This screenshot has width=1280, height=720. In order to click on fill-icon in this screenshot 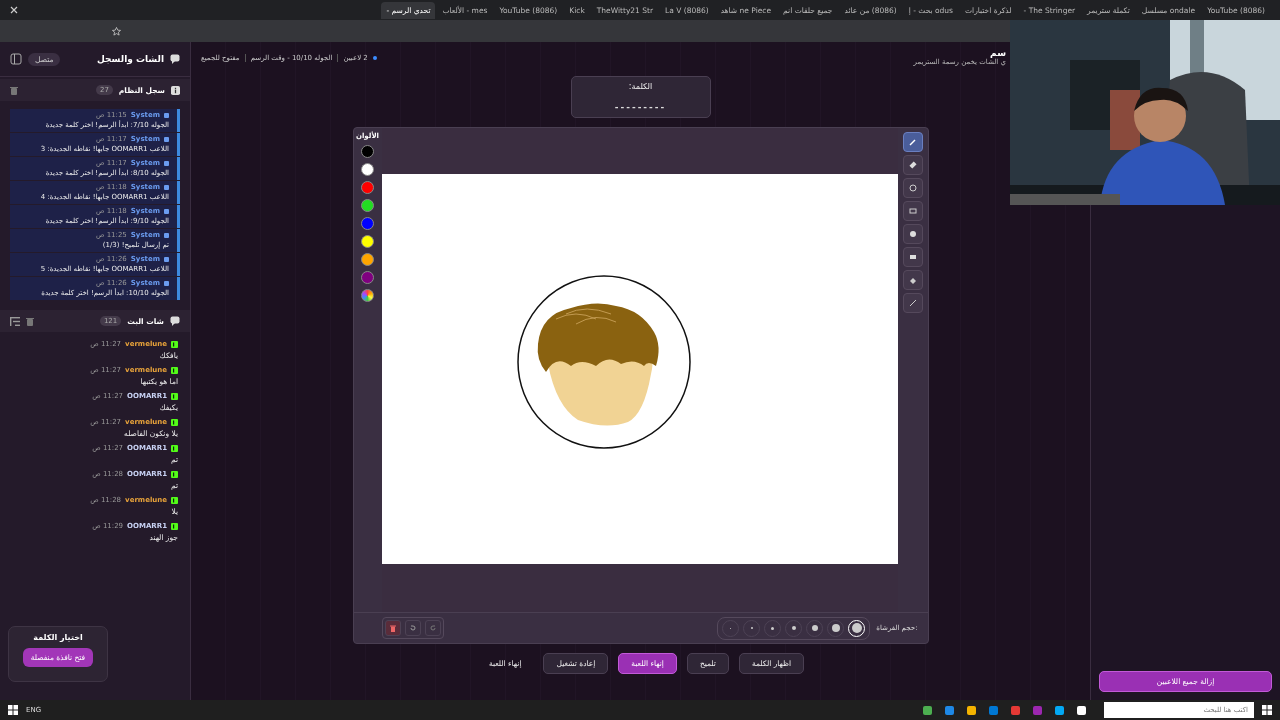, I will do `click(912, 280)`.